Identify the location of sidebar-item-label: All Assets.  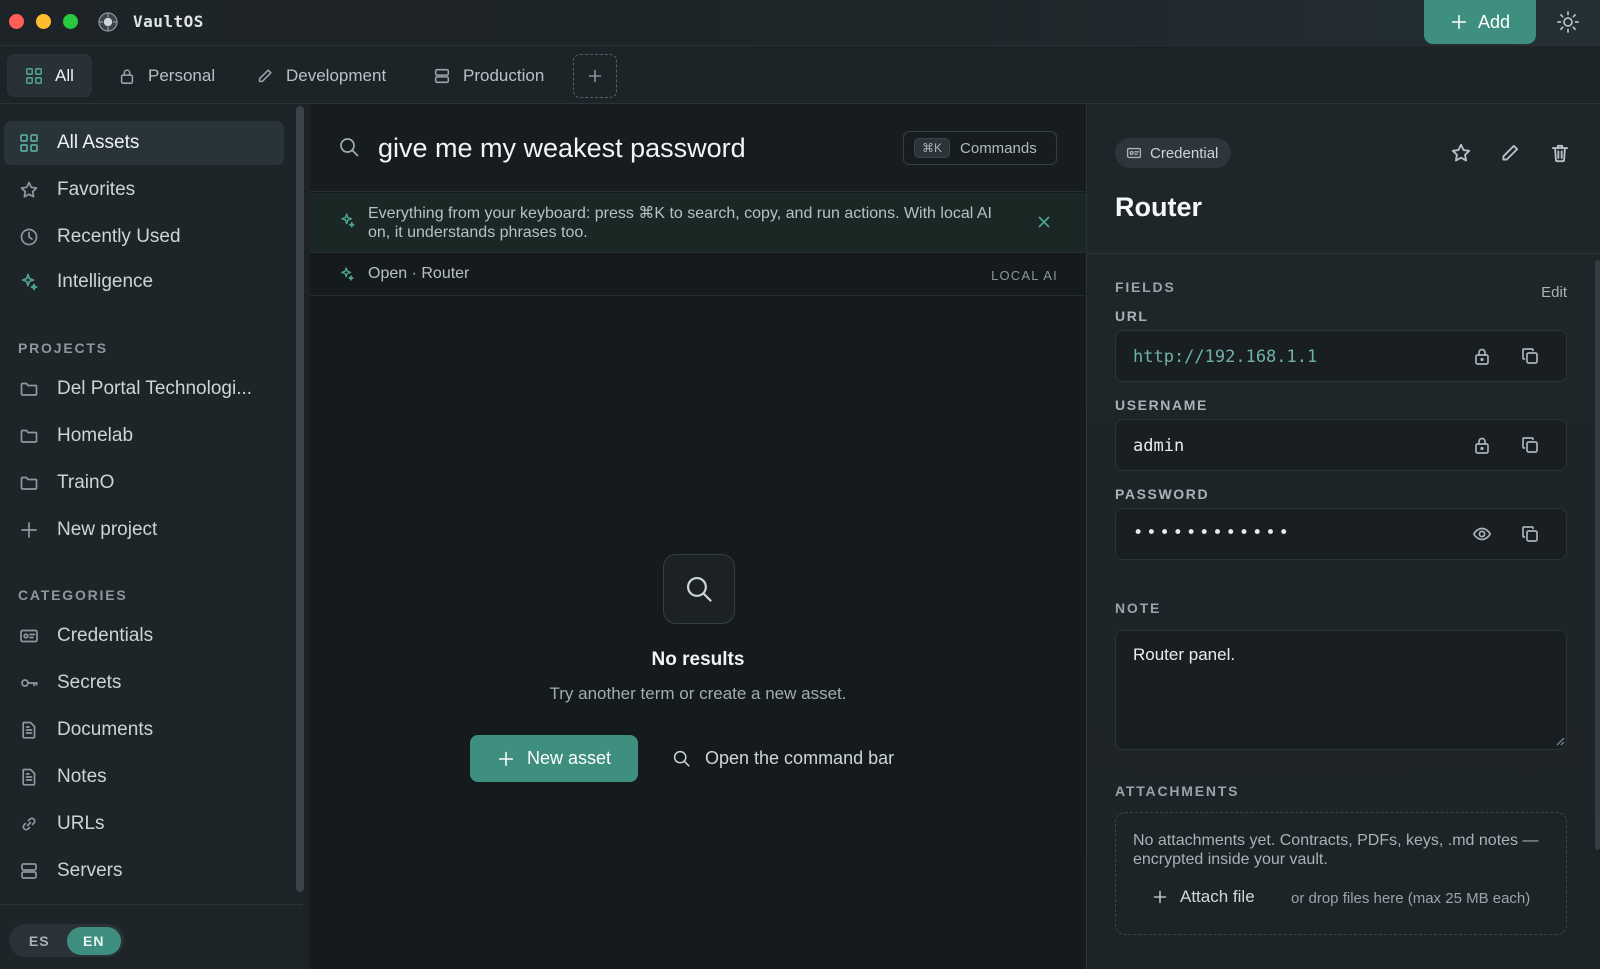
(98, 142).